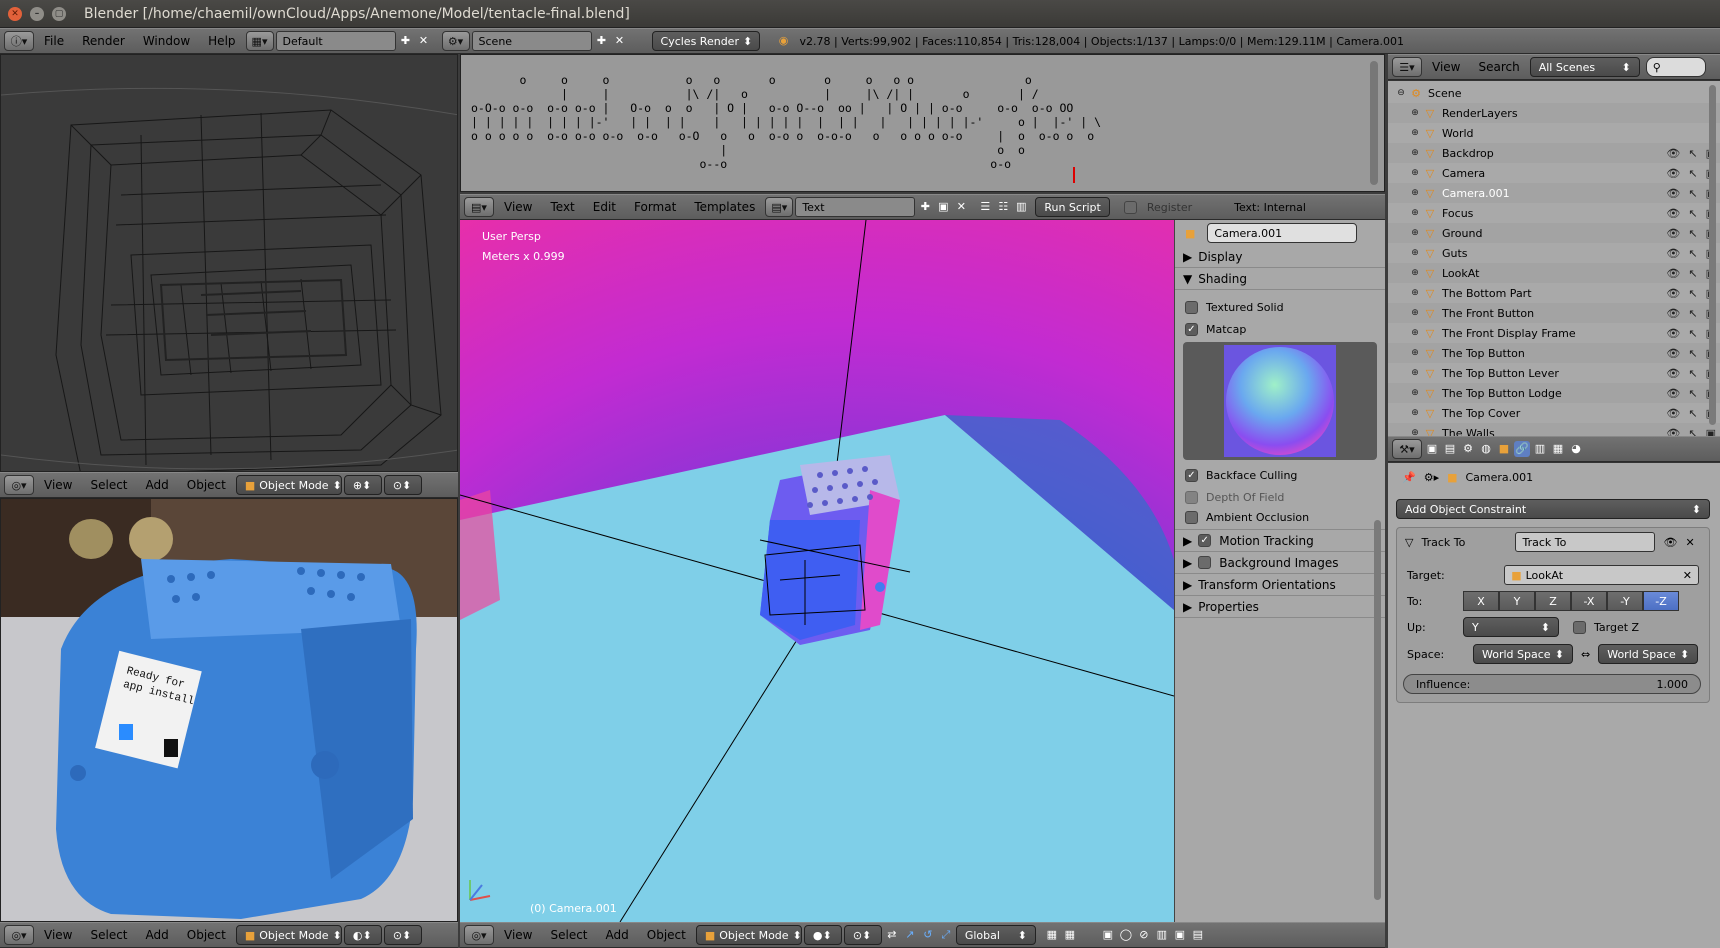 Image resolution: width=1720 pixels, height=948 pixels. Describe the element at coordinates (1280, 607) in the screenshot. I see `panel-properties: ▶ Properties` at that location.